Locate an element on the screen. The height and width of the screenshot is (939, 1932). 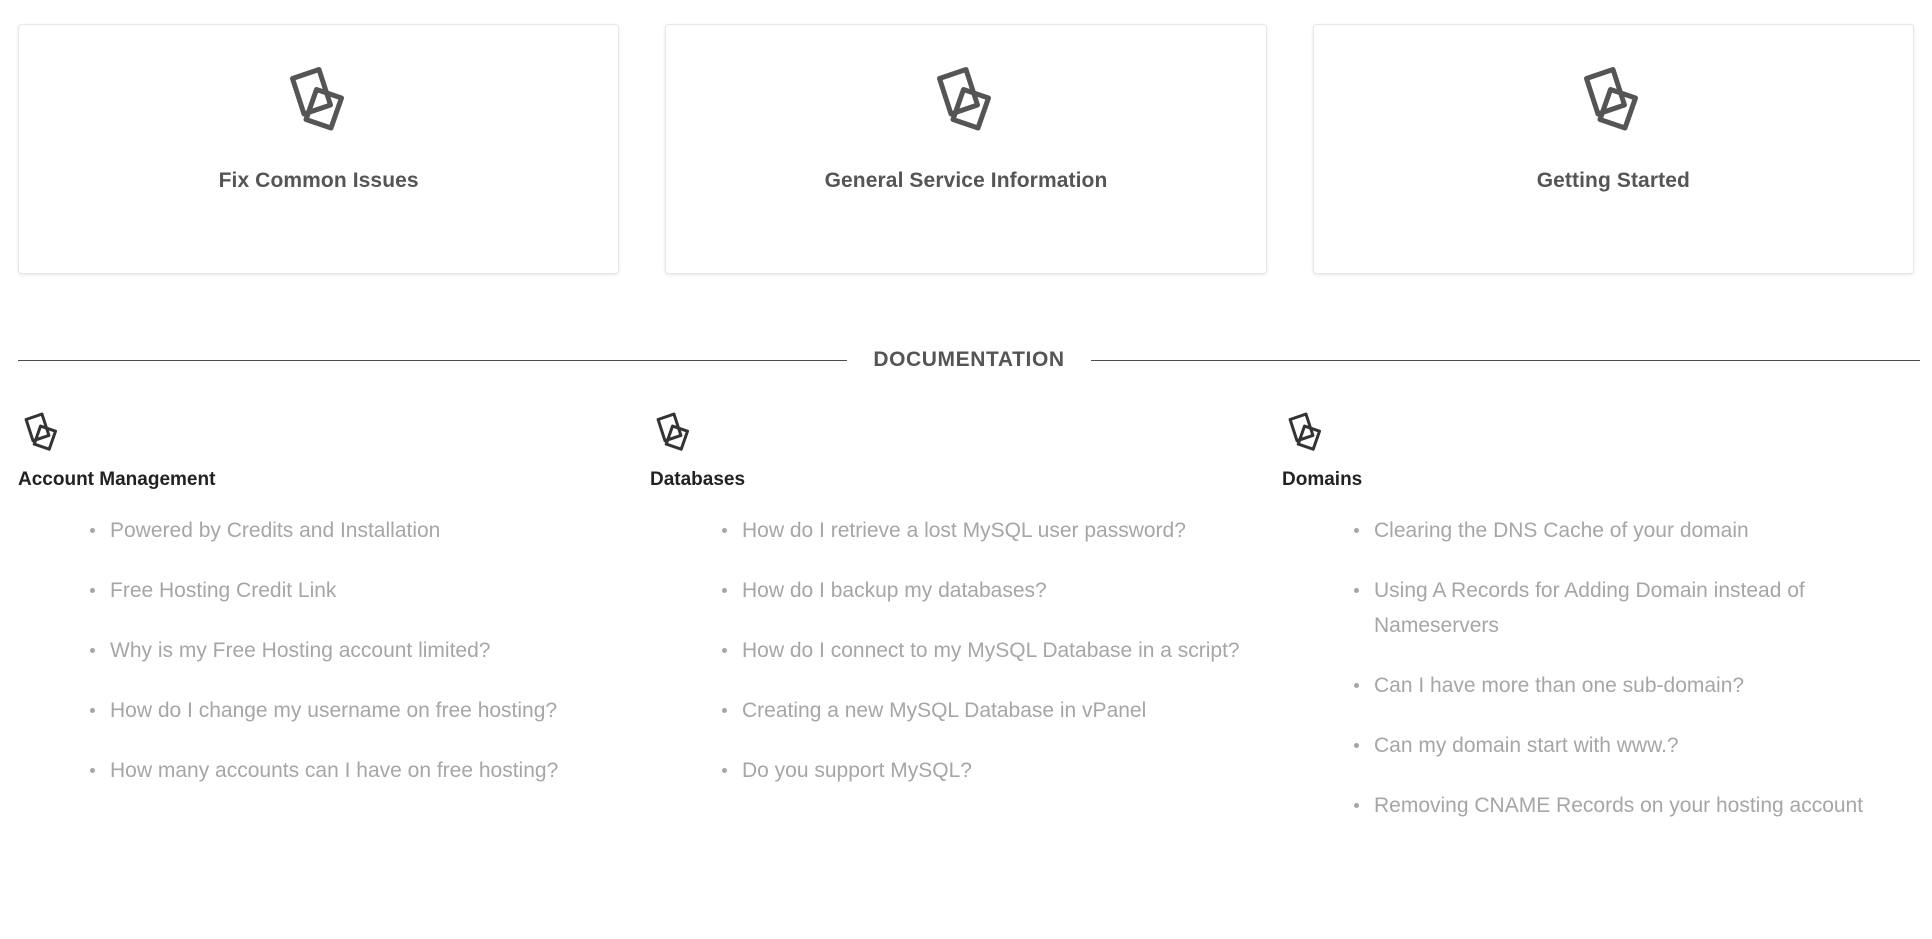
category-card-title: Fix Common Issues is located at coordinates (318, 180).